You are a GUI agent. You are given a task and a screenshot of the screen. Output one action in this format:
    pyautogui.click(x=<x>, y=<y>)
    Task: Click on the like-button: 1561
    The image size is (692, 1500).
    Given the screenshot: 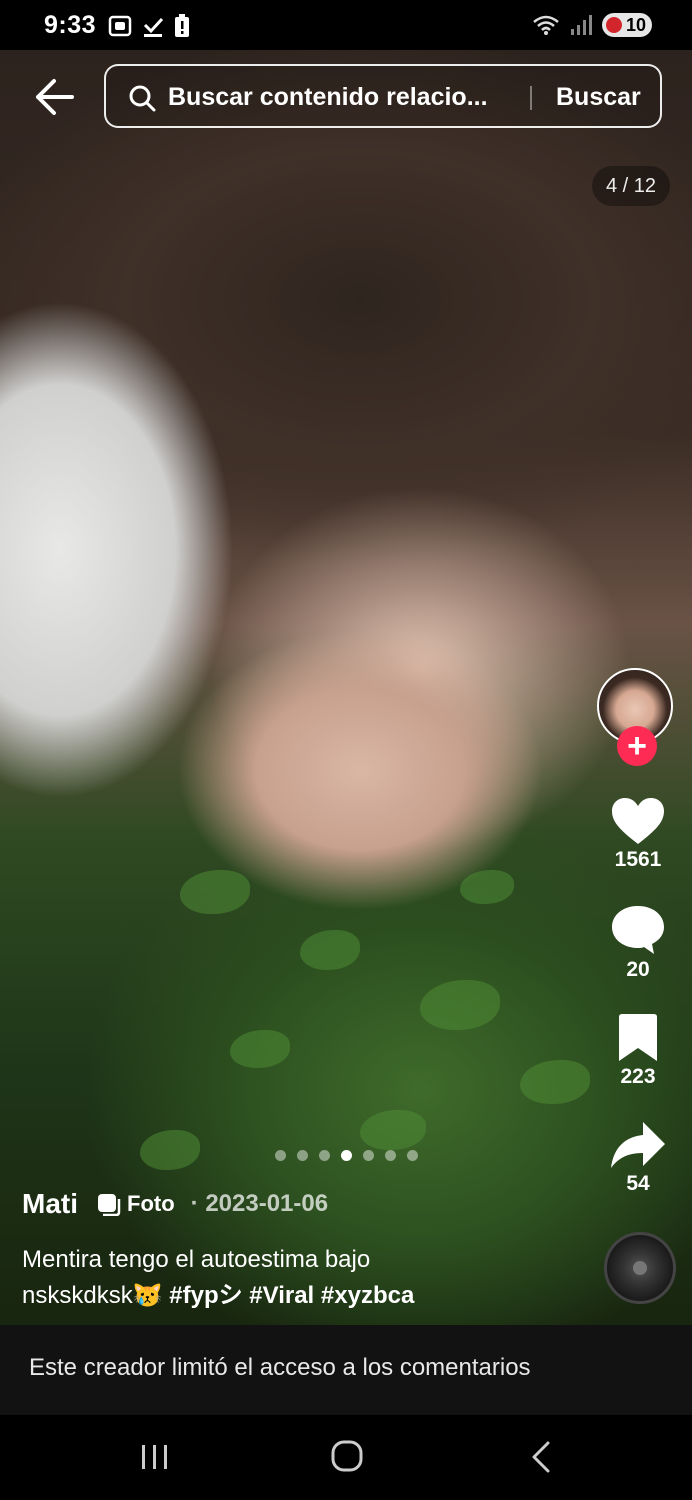 What is the action you would take?
    pyautogui.click(x=638, y=834)
    